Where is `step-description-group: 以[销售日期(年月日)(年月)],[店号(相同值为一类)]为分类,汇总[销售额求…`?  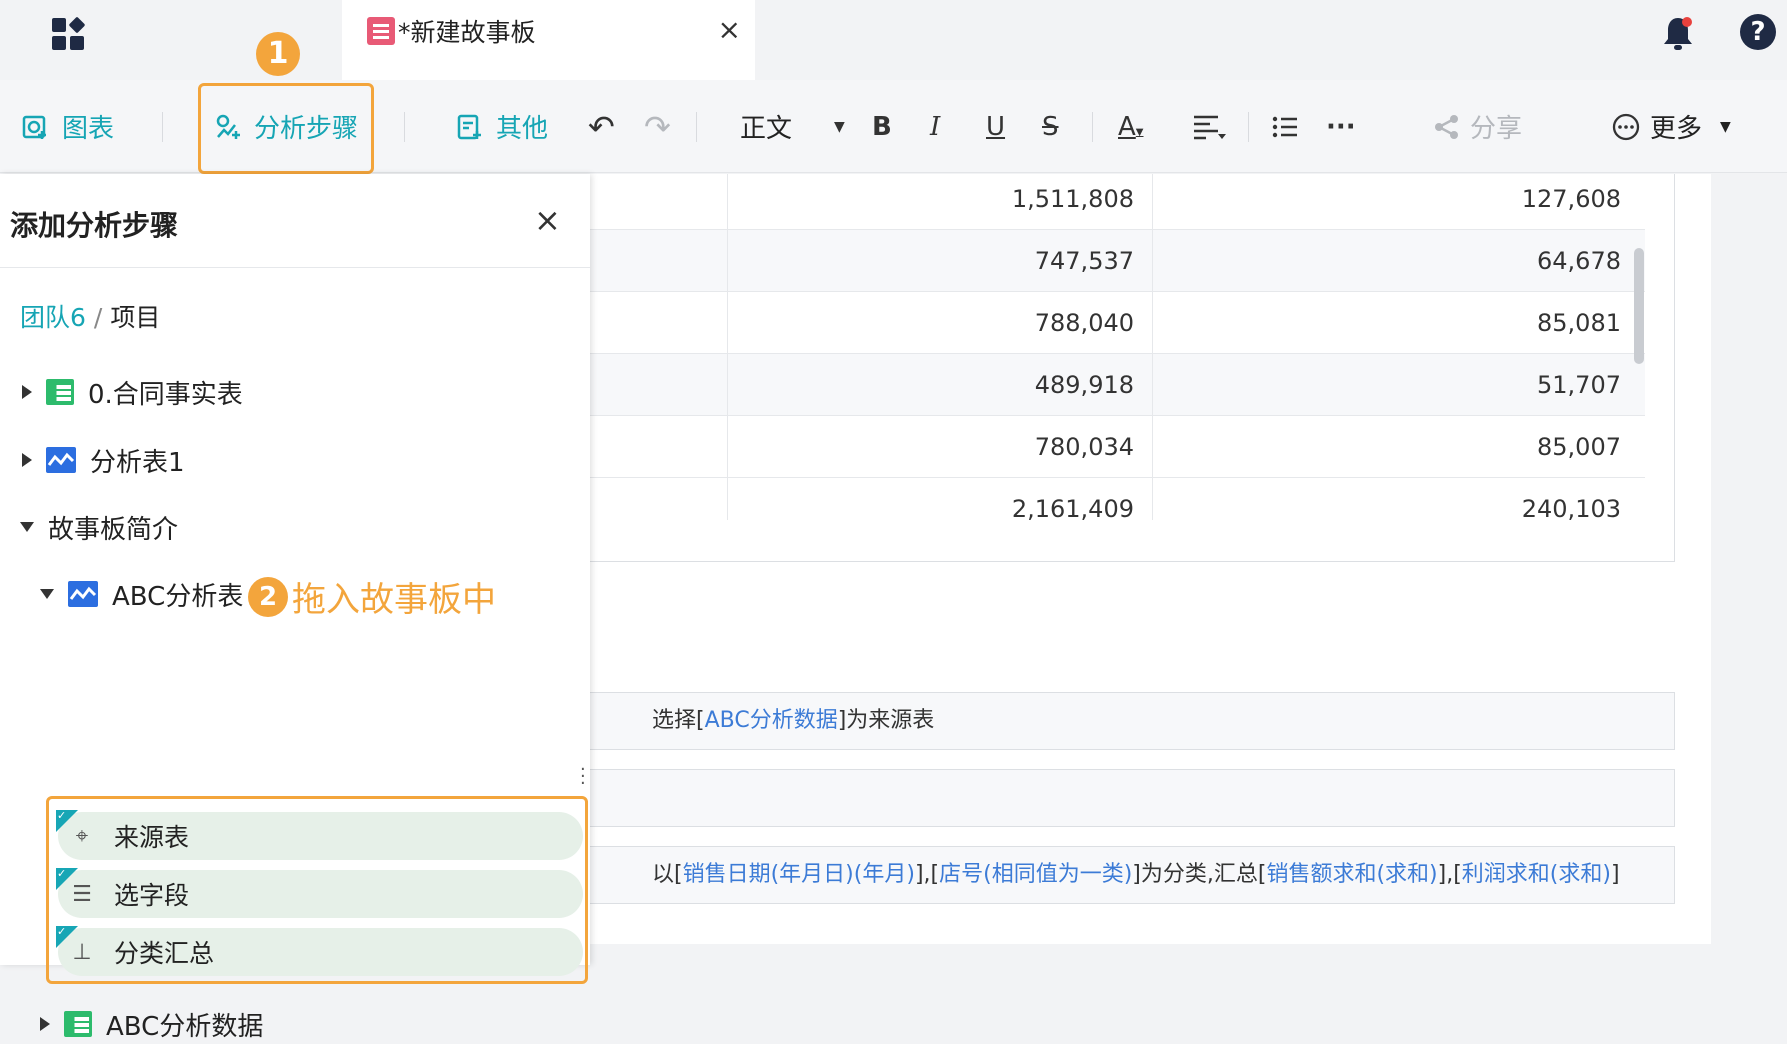 step-description-group: 以[销售日期(年月日)(年月)],[店号(相同值为一类)]为分类,汇总[销售额求… is located at coordinates (1132, 875).